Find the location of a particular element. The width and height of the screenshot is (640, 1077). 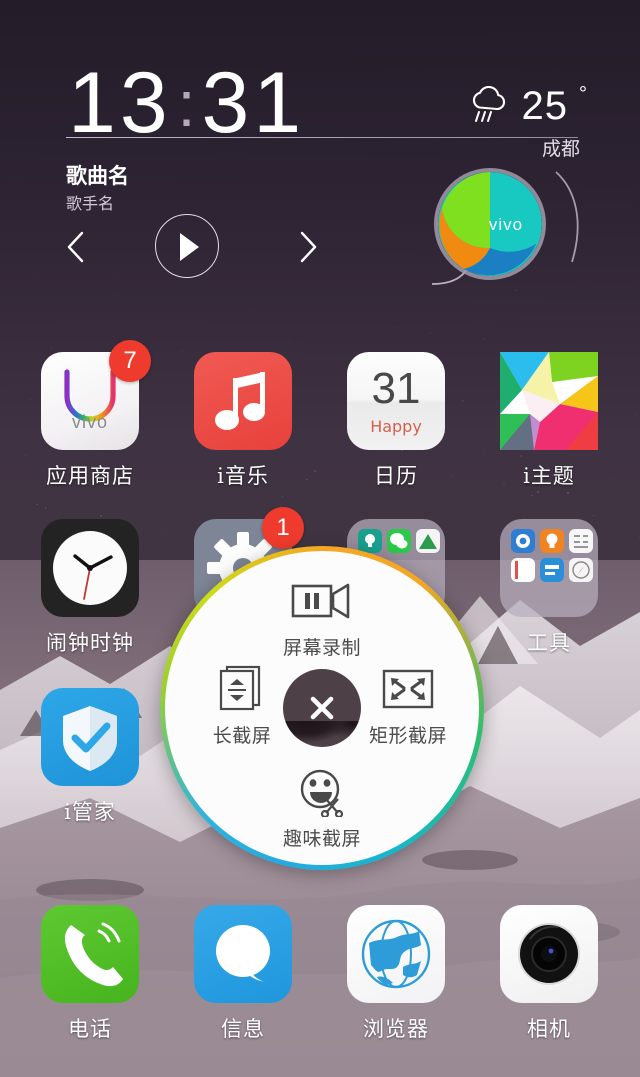

widget-divider-top is located at coordinates (322, 137).